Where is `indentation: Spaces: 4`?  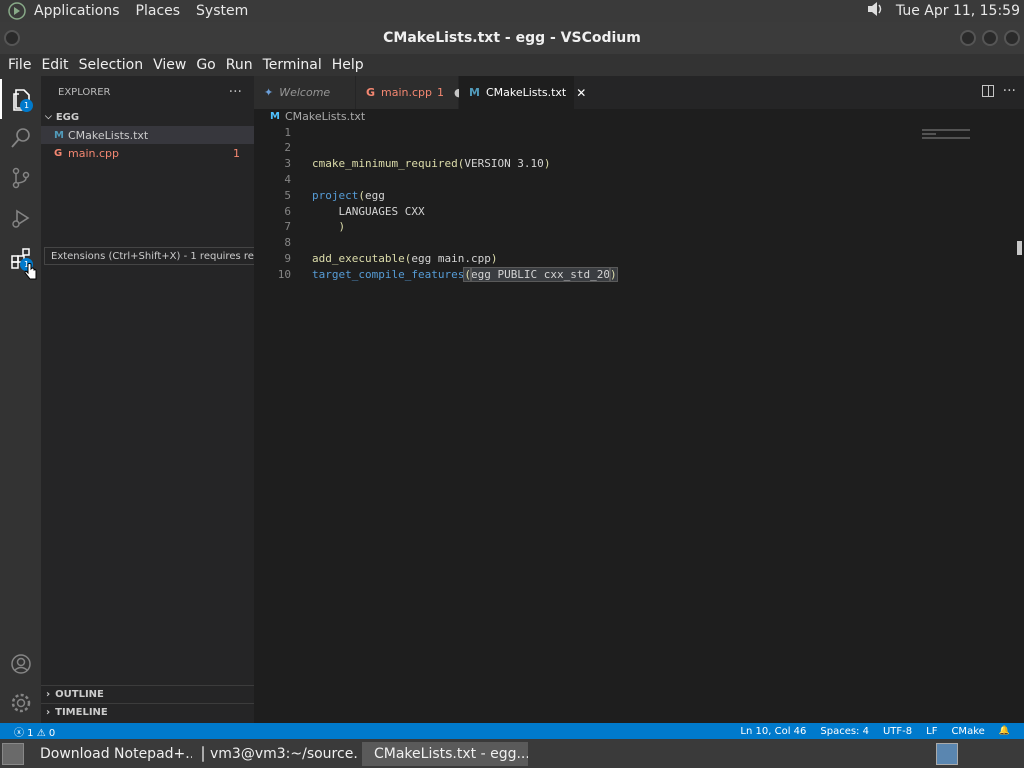
indentation: Spaces: 4 is located at coordinates (844, 731).